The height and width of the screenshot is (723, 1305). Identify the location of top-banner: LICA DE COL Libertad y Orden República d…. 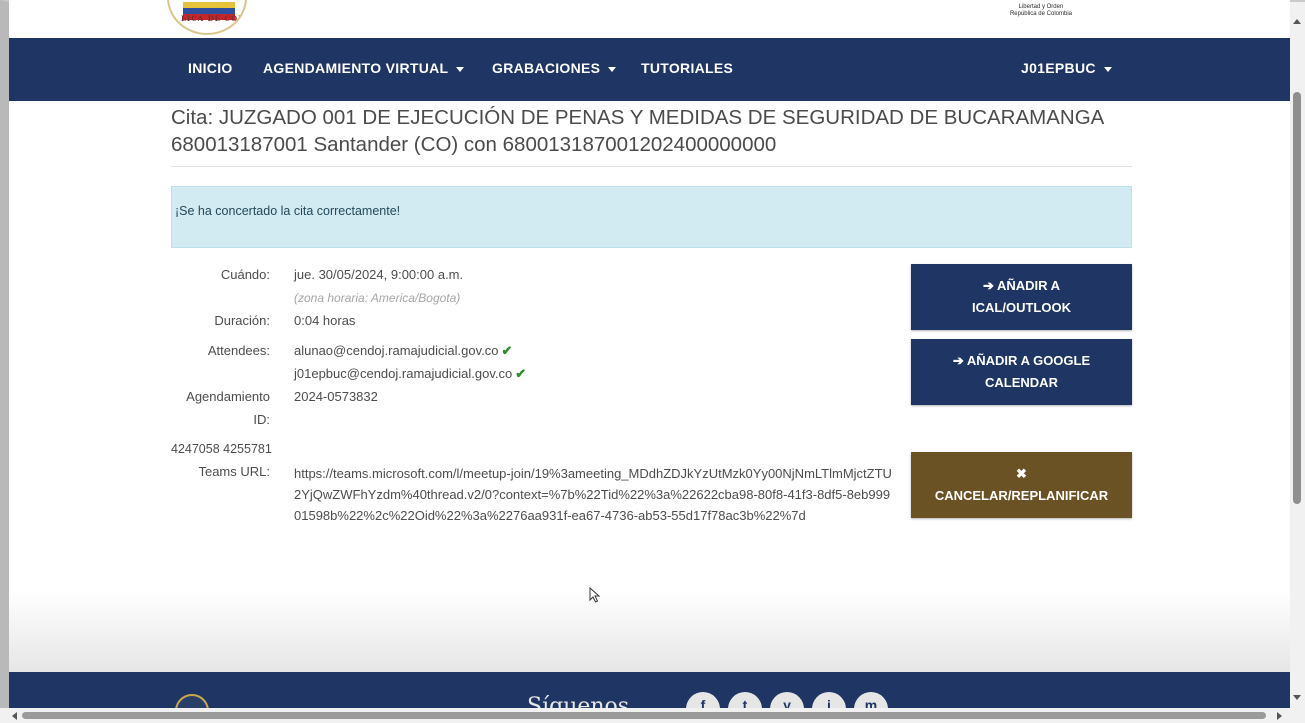
(649, 19).